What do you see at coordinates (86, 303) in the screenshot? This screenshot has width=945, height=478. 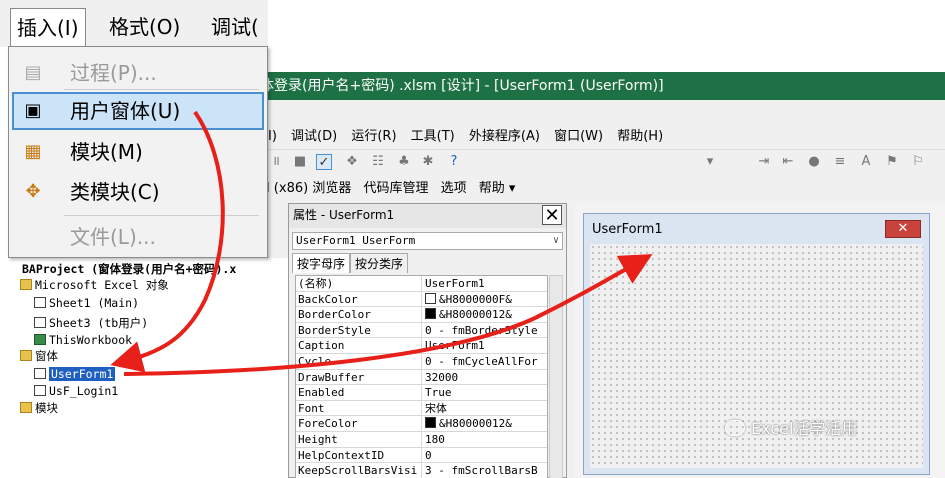 I see `tree-item-sheet1: Sheet1 (Main)` at bounding box center [86, 303].